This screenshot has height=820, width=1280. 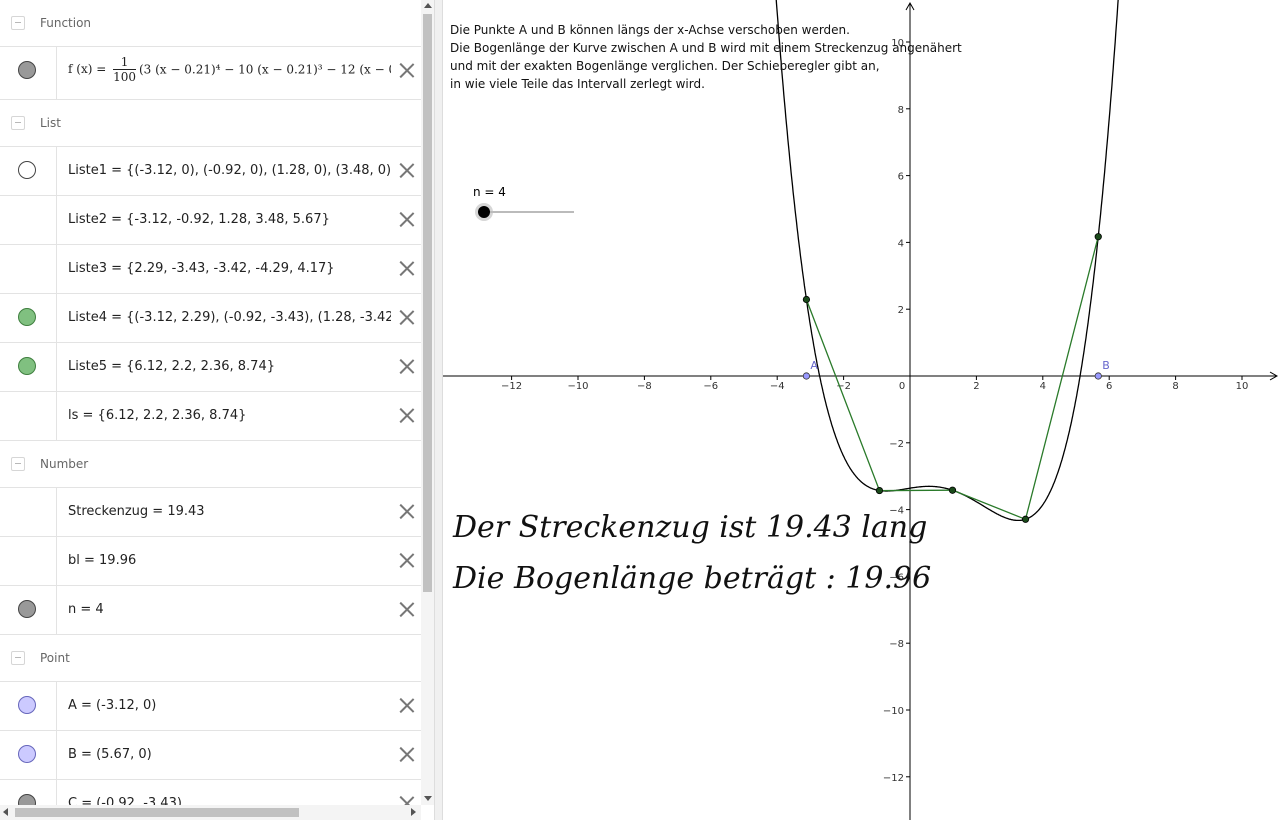 What do you see at coordinates (210, 658) in the screenshot?
I see `category-point: Point` at bounding box center [210, 658].